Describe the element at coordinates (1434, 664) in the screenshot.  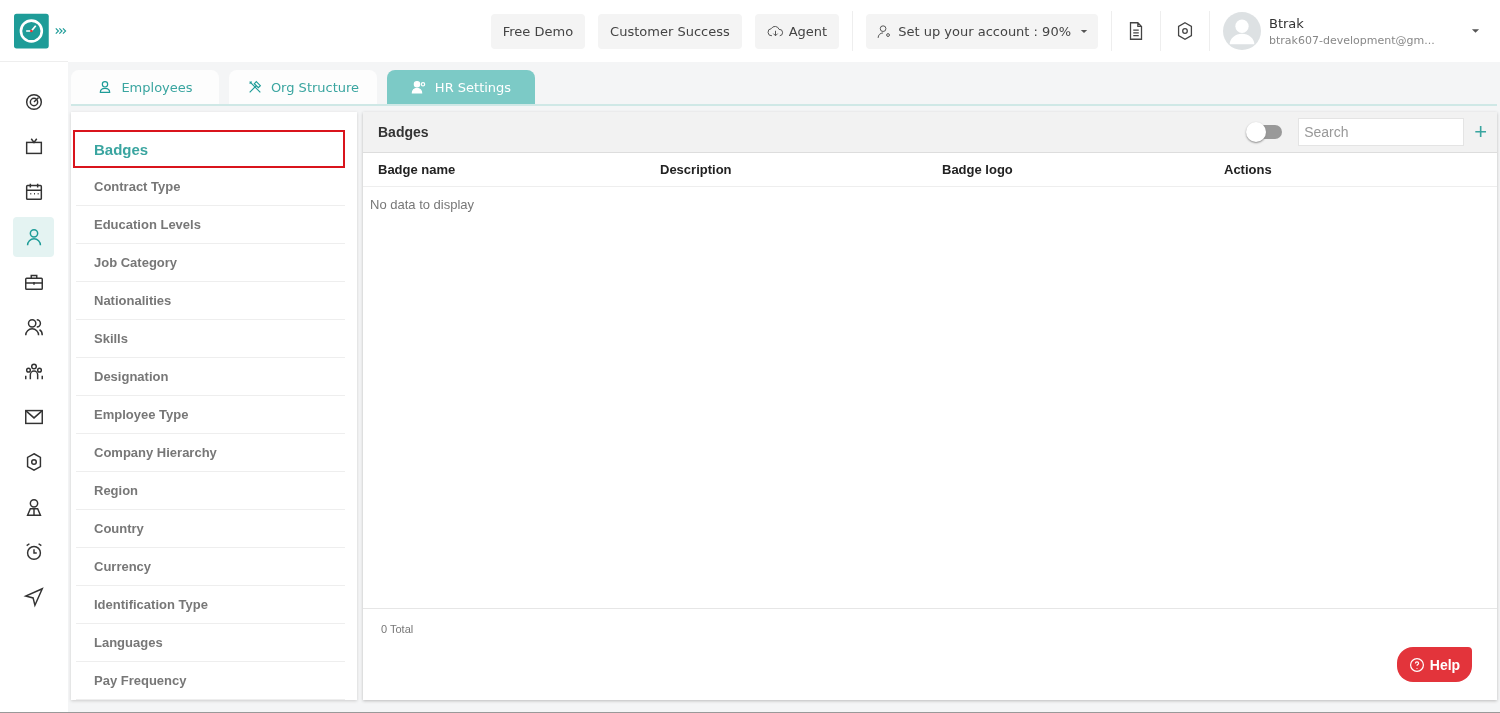
I see `help-button: Help` at that location.